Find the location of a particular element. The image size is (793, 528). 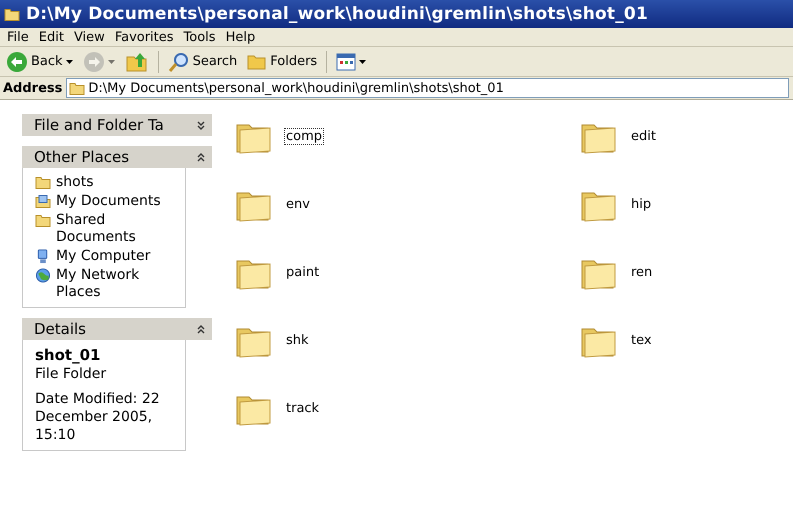

back-button: Back is located at coordinates (39, 61).